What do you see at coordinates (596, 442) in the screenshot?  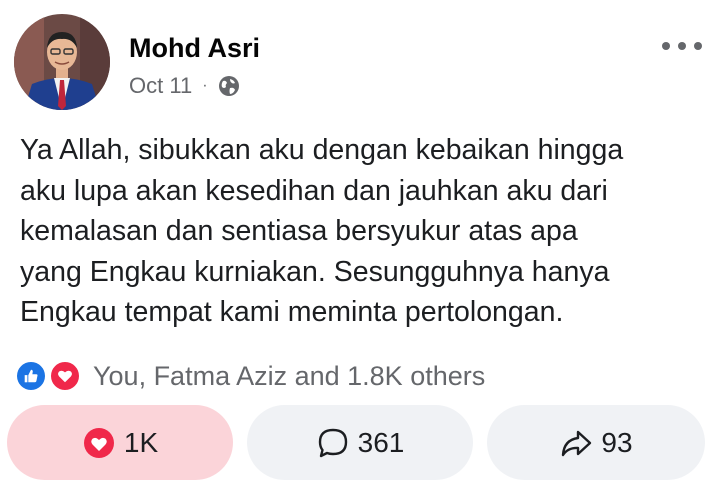 I see `share-button: 93` at bounding box center [596, 442].